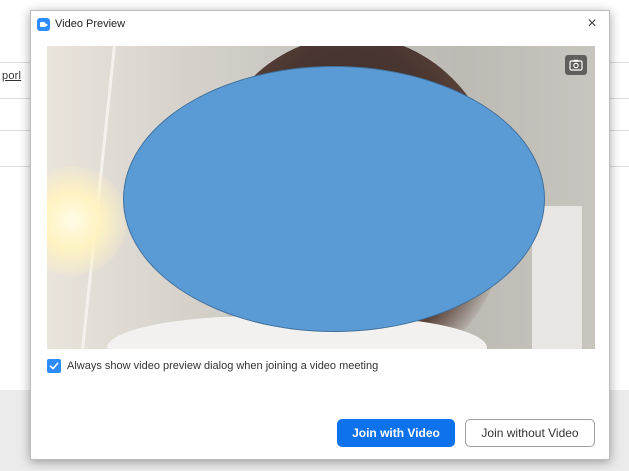  Describe the element at coordinates (43, 24) in the screenshot. I see `zoom-app-icon` at that location.